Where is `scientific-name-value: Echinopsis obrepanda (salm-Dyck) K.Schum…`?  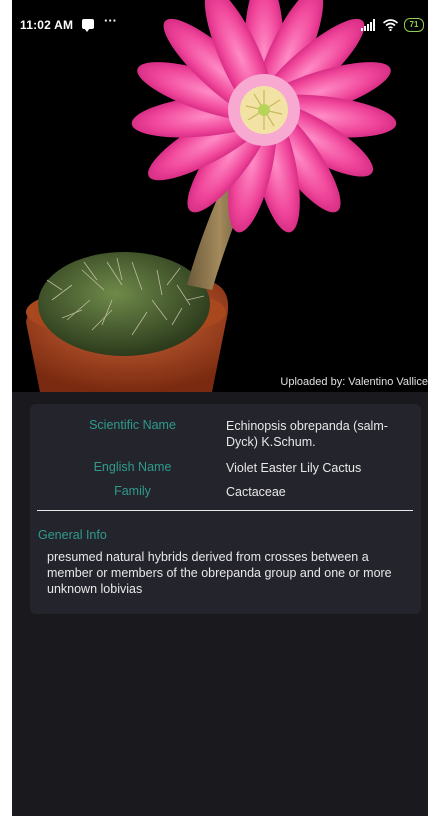 scientific-name-value: Echinopsis obrepanda (salm-Dyck) K.Schum… is located at coordinates (307, 434).